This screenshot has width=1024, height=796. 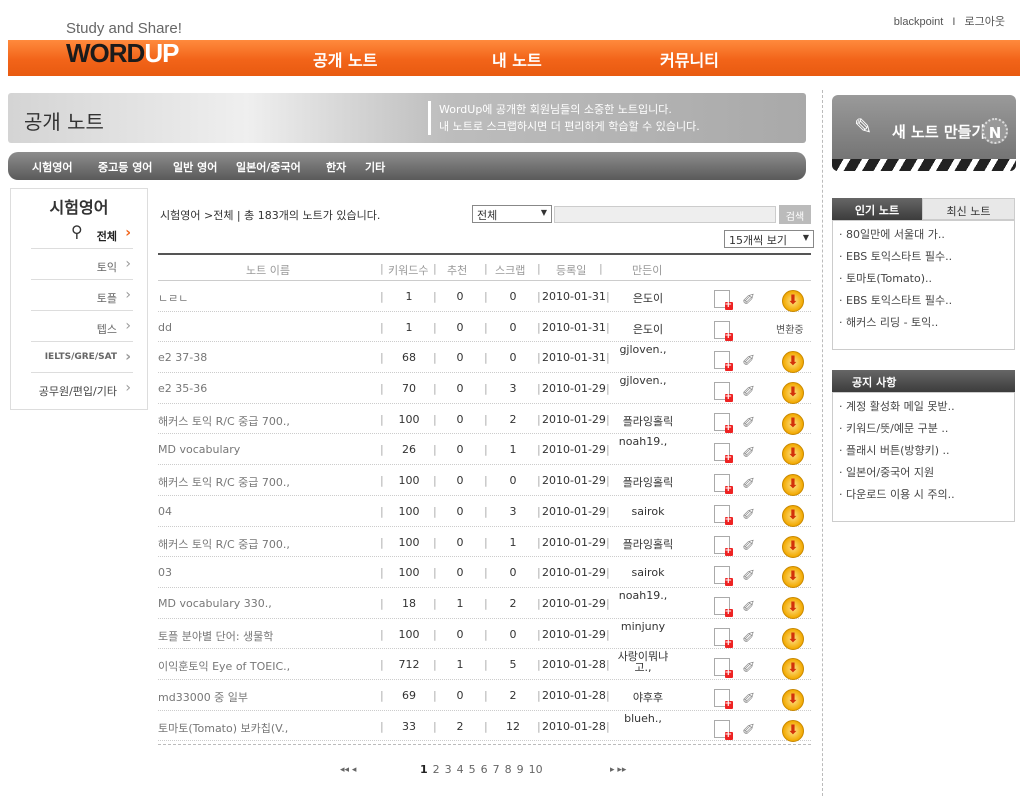 What do you see at coordinates (484, 695) in the screenshot?
I see `table-row: md33000 중 일부 | 69 | 0 | 2 | 2010-01-28 | 야후후 + ✐ ⬇` at bounding box center [484, 695].